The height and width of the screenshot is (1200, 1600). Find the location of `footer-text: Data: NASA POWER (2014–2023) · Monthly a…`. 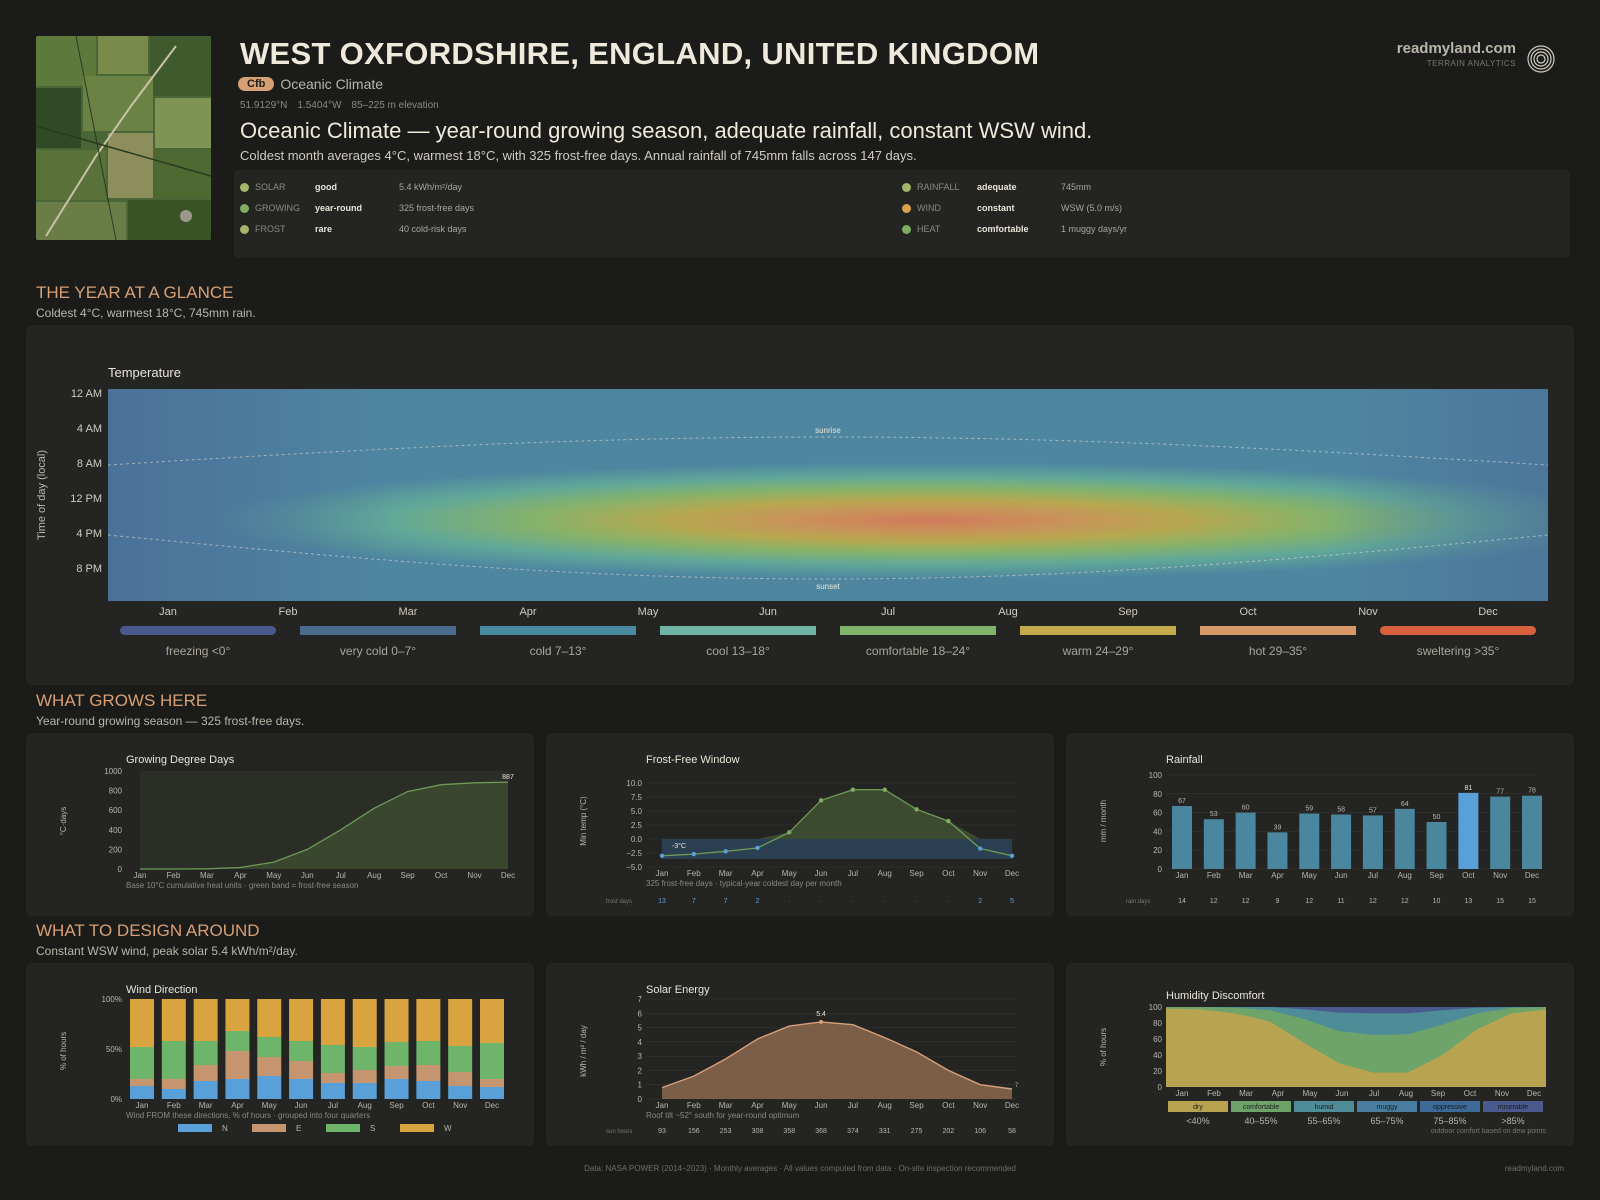

footer-text: Data: NASA POWER (2014–2023) · Monthly a… is located at coordinates (800, 1168).